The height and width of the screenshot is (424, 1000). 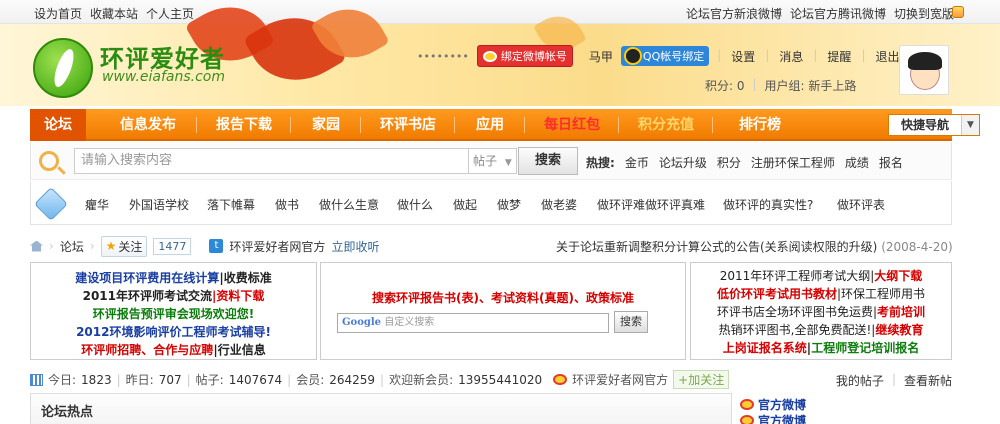 I want to click on ad-link: |资料下载, so click(x=238, y=296).